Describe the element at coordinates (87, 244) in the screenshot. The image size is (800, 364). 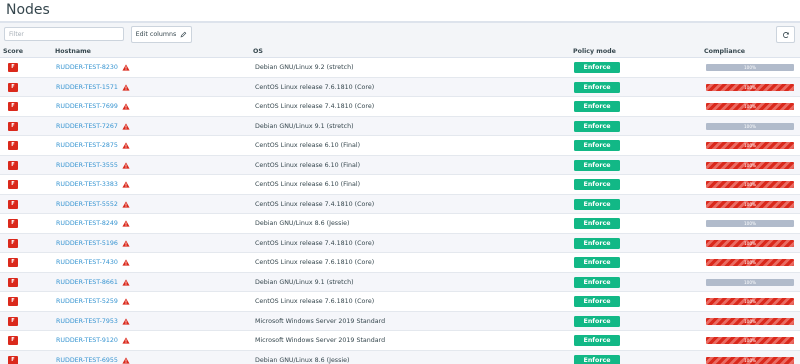
I see `hostname-link: RUDDER-TEST-5196` at that location.